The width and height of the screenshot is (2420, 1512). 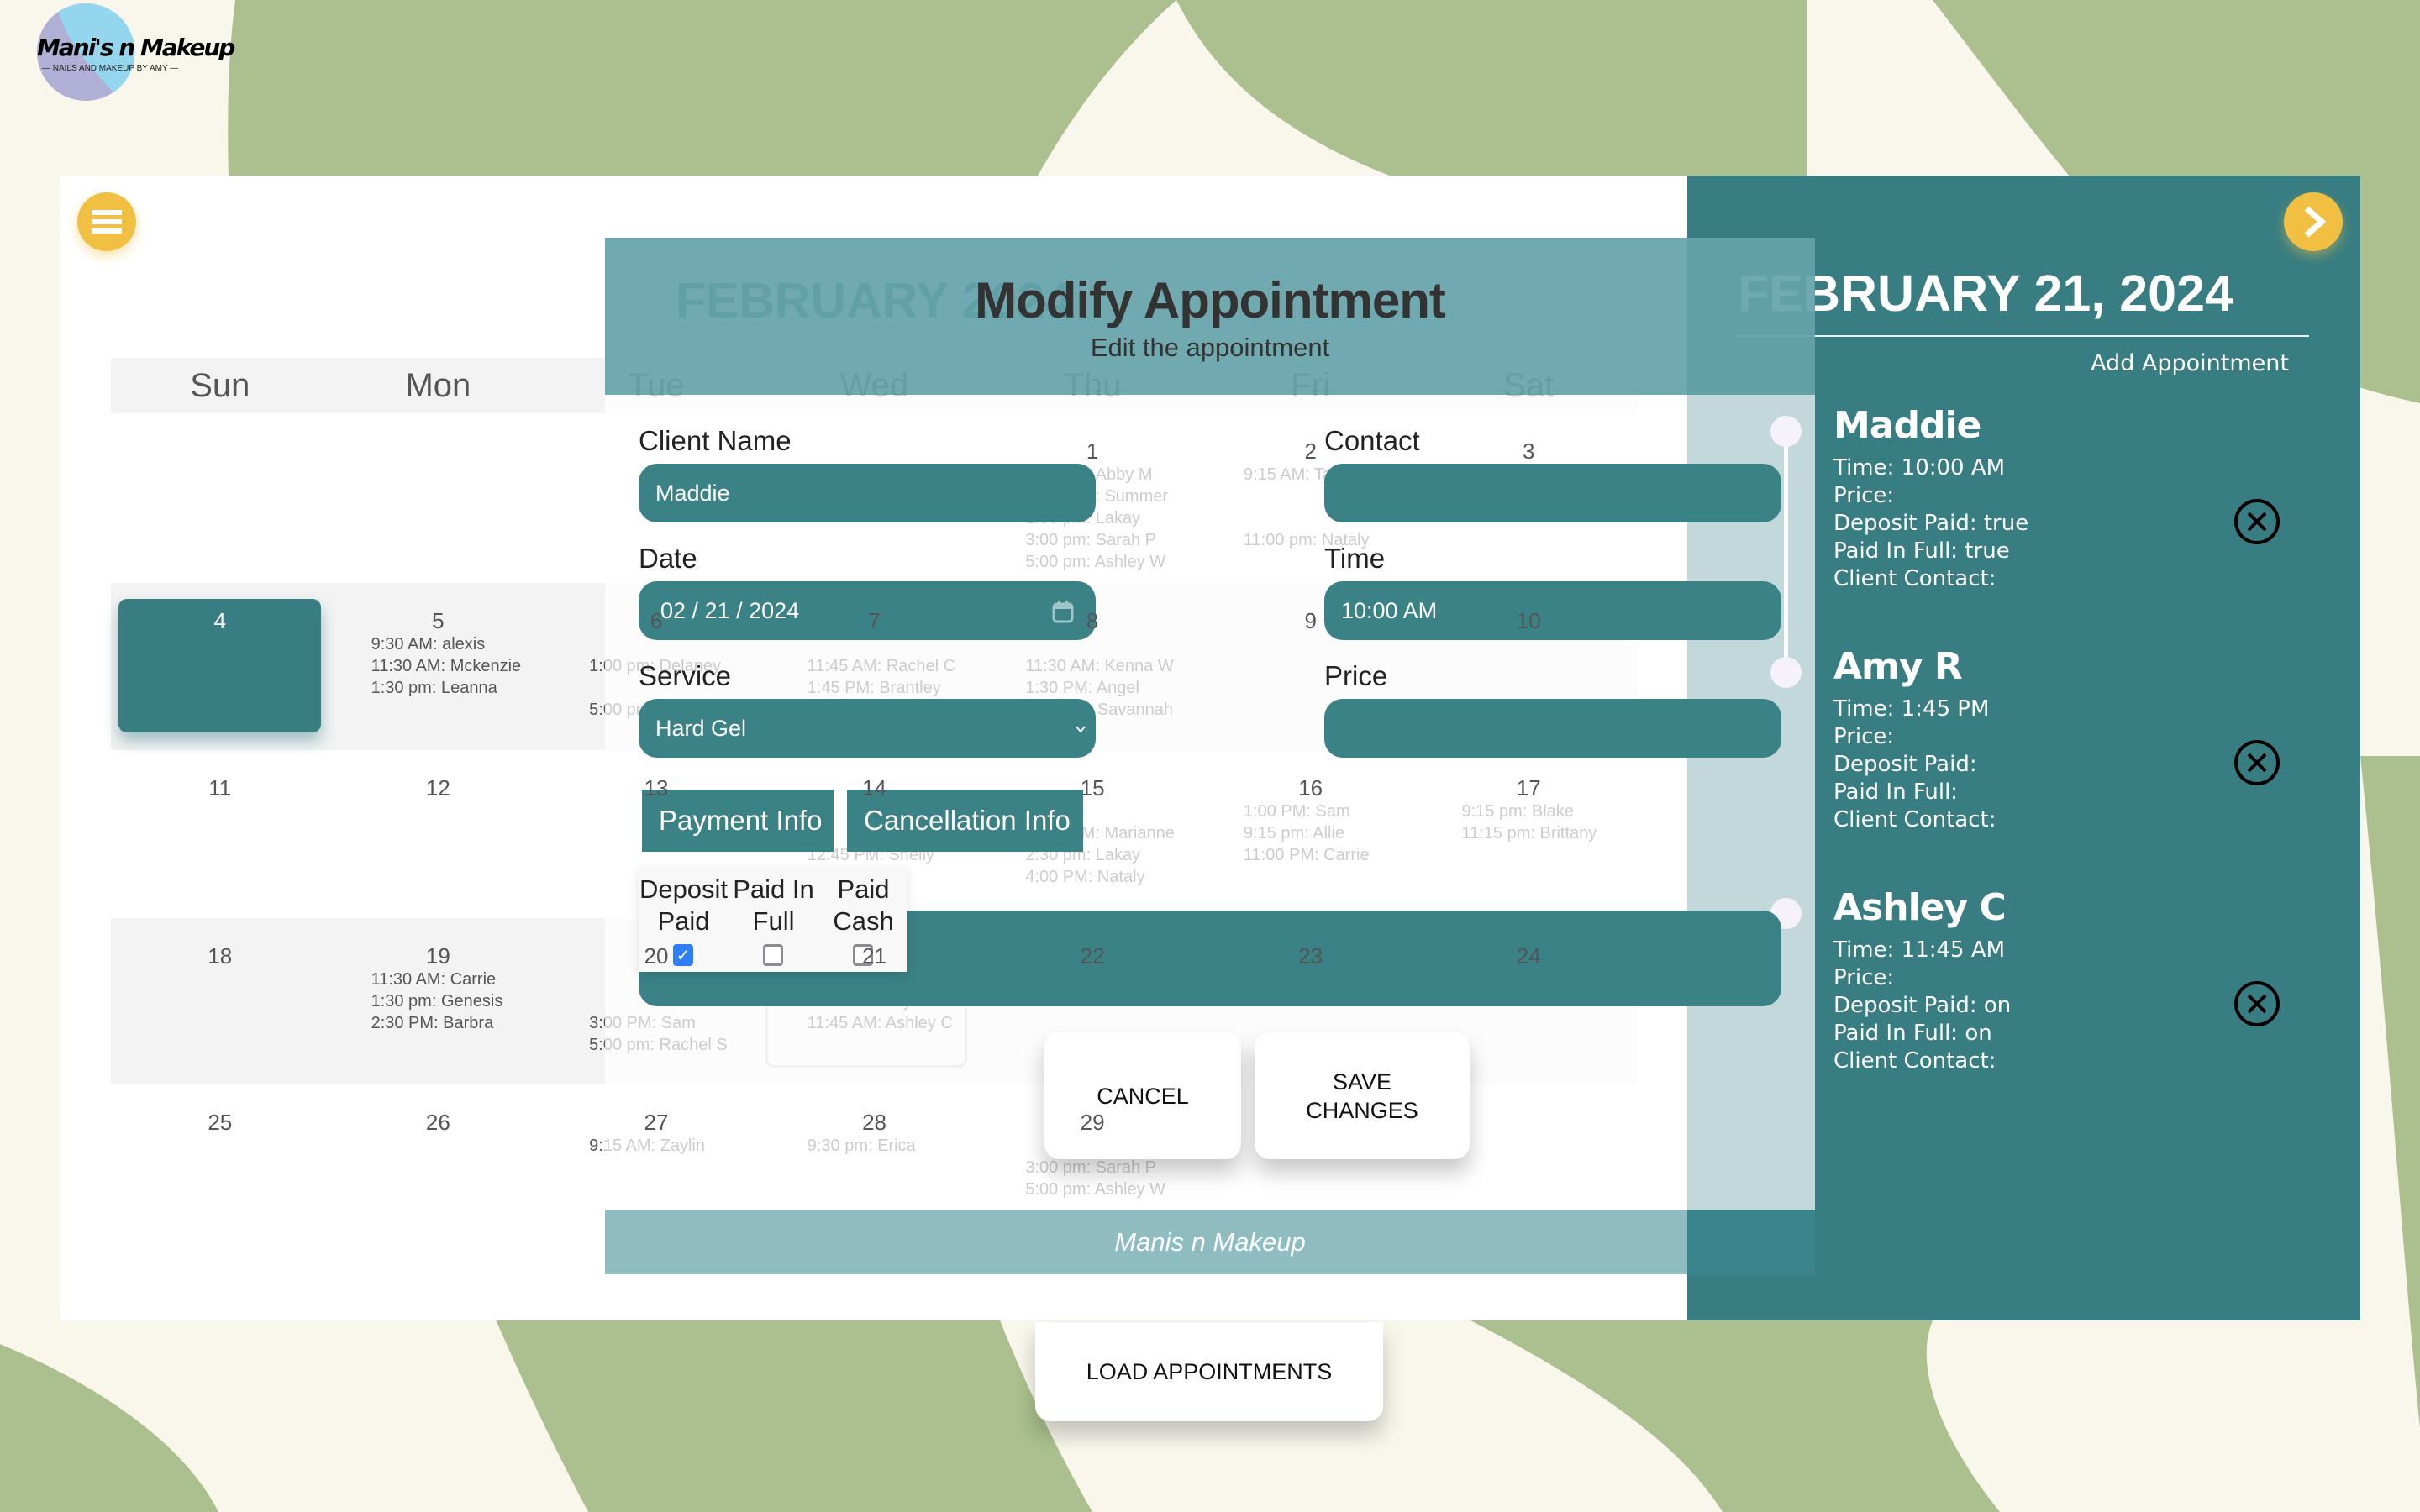 What do you see at coordinates (437, 956) in the screenshot?
I see `day-number: 19` at bounding box center [437, 956].